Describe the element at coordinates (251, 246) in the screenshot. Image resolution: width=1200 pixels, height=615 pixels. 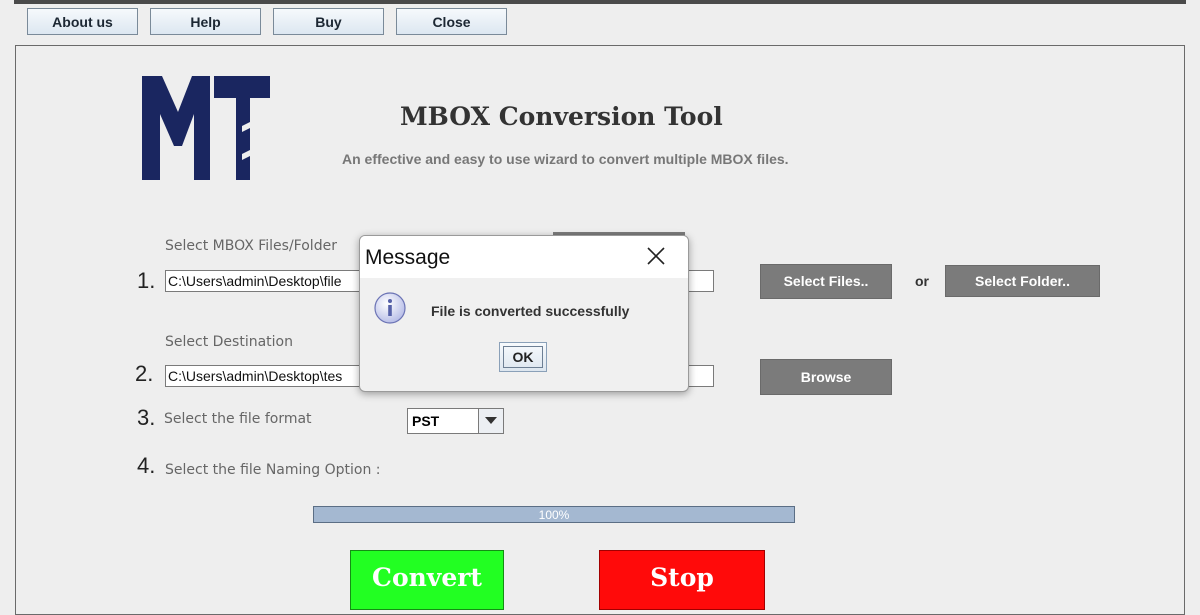
I see `step1-label: Select MBOX Files/Folder` at that location.